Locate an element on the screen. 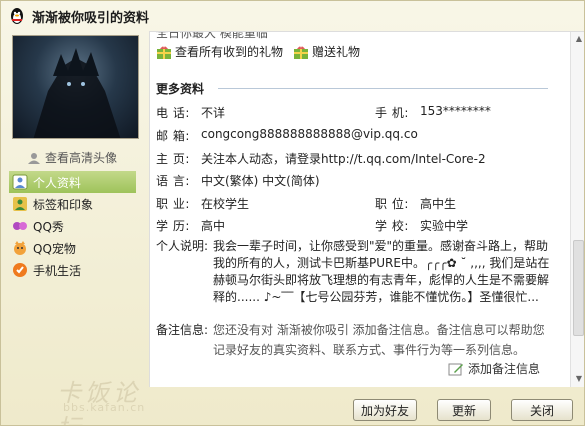  field-language: 语 言: 中文(繁体) 中文(简体) is located at coordinates (238, 180).